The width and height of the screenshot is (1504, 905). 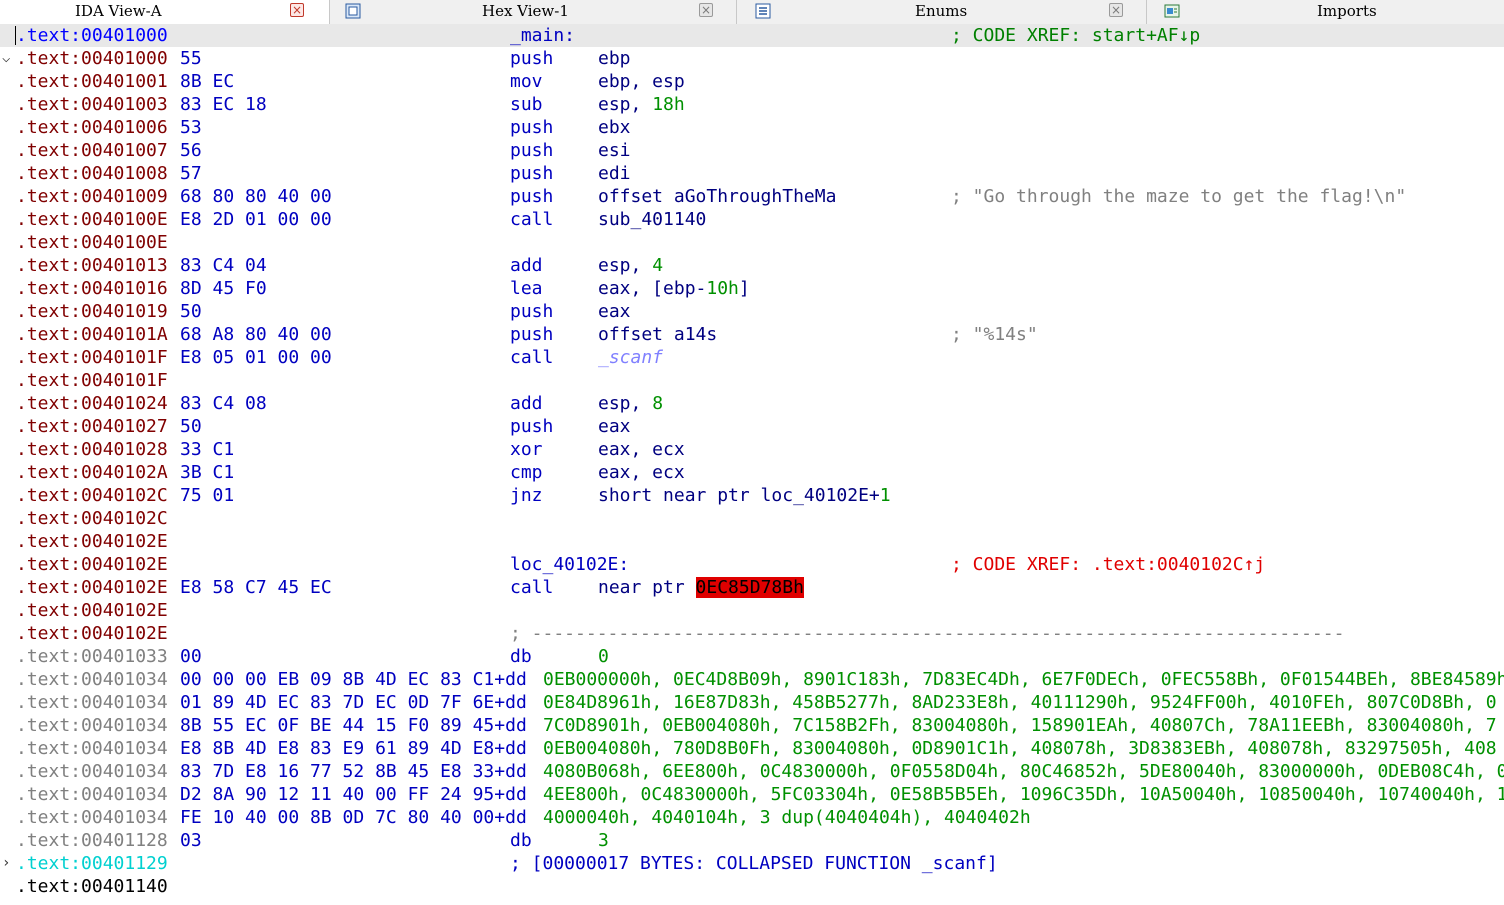 What do you see at coordinates (1075, 35) in the screenshot?
I see `comment: ; CODE XREF: start+AF↓p` at bounding box center [1075, 35].